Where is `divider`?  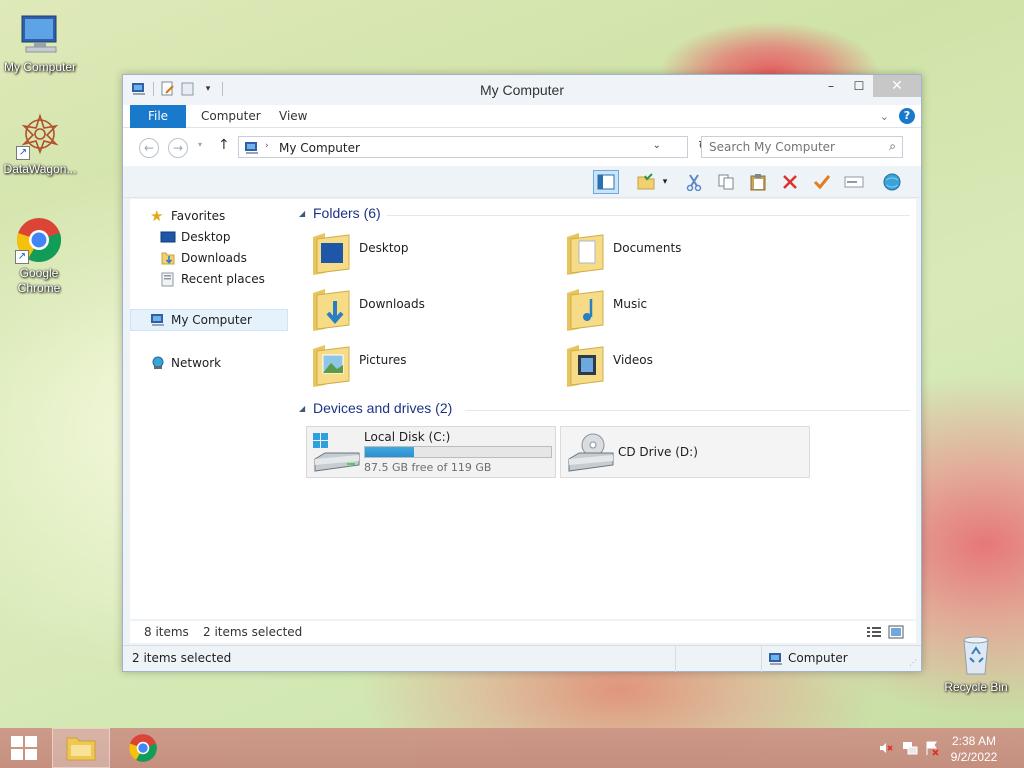
divider is located at coordinates (761, 659).